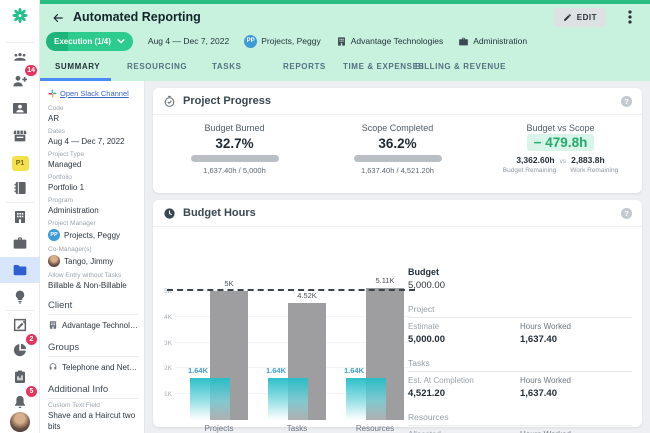 This screenshot has height=433, width=650. What do you see at coordinates (198, 370) in the screenshot?
I see `bar-value-label: 1.64K` at bounding box center [198, 370].